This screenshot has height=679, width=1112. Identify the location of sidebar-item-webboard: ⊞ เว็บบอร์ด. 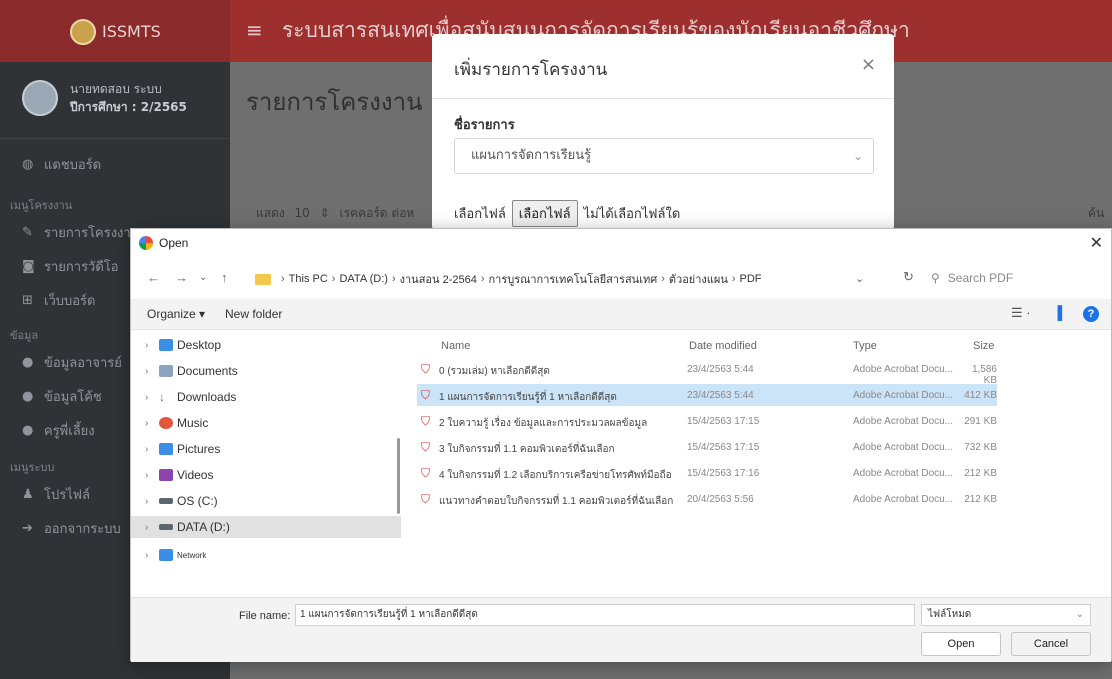
(58, 300).